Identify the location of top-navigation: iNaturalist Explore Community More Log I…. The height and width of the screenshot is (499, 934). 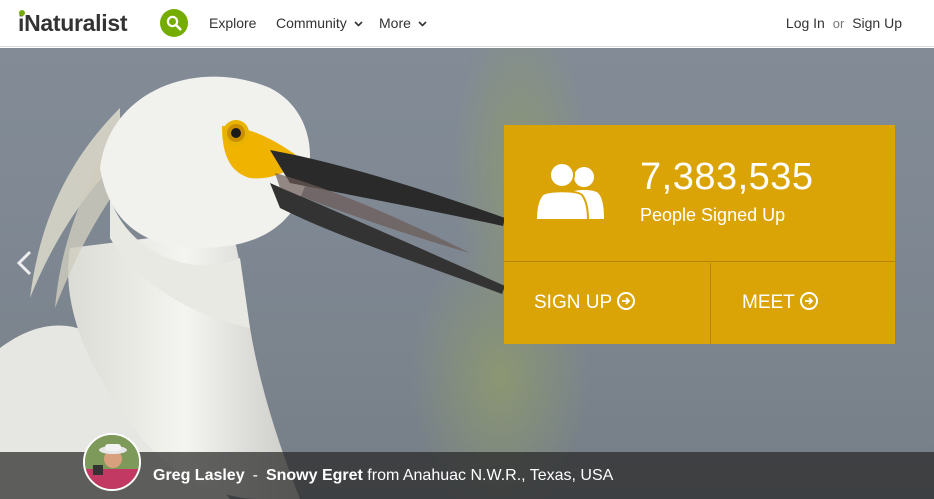
(467, 23).